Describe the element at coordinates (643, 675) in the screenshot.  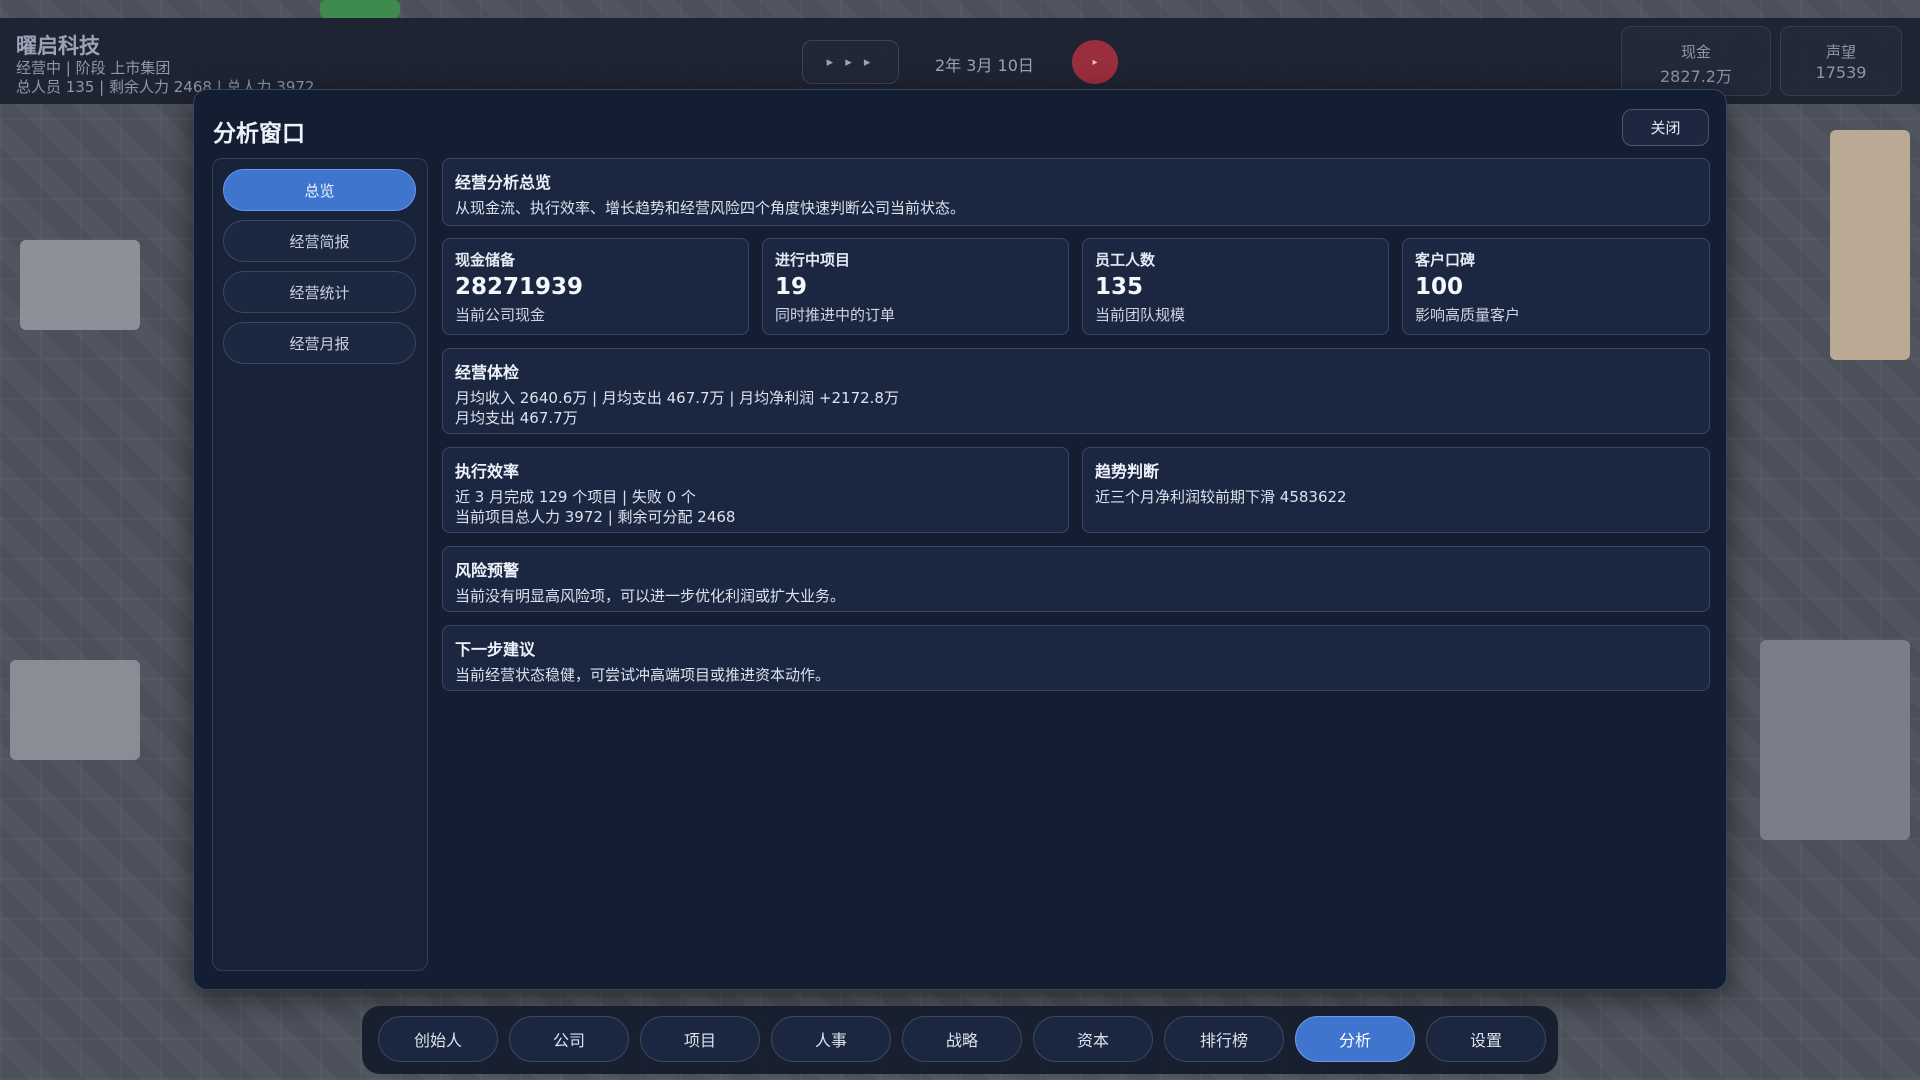
I see `advice-line: 当前经营状态稳健，可尝试冲高端项目或推进资本动作。` at that location.